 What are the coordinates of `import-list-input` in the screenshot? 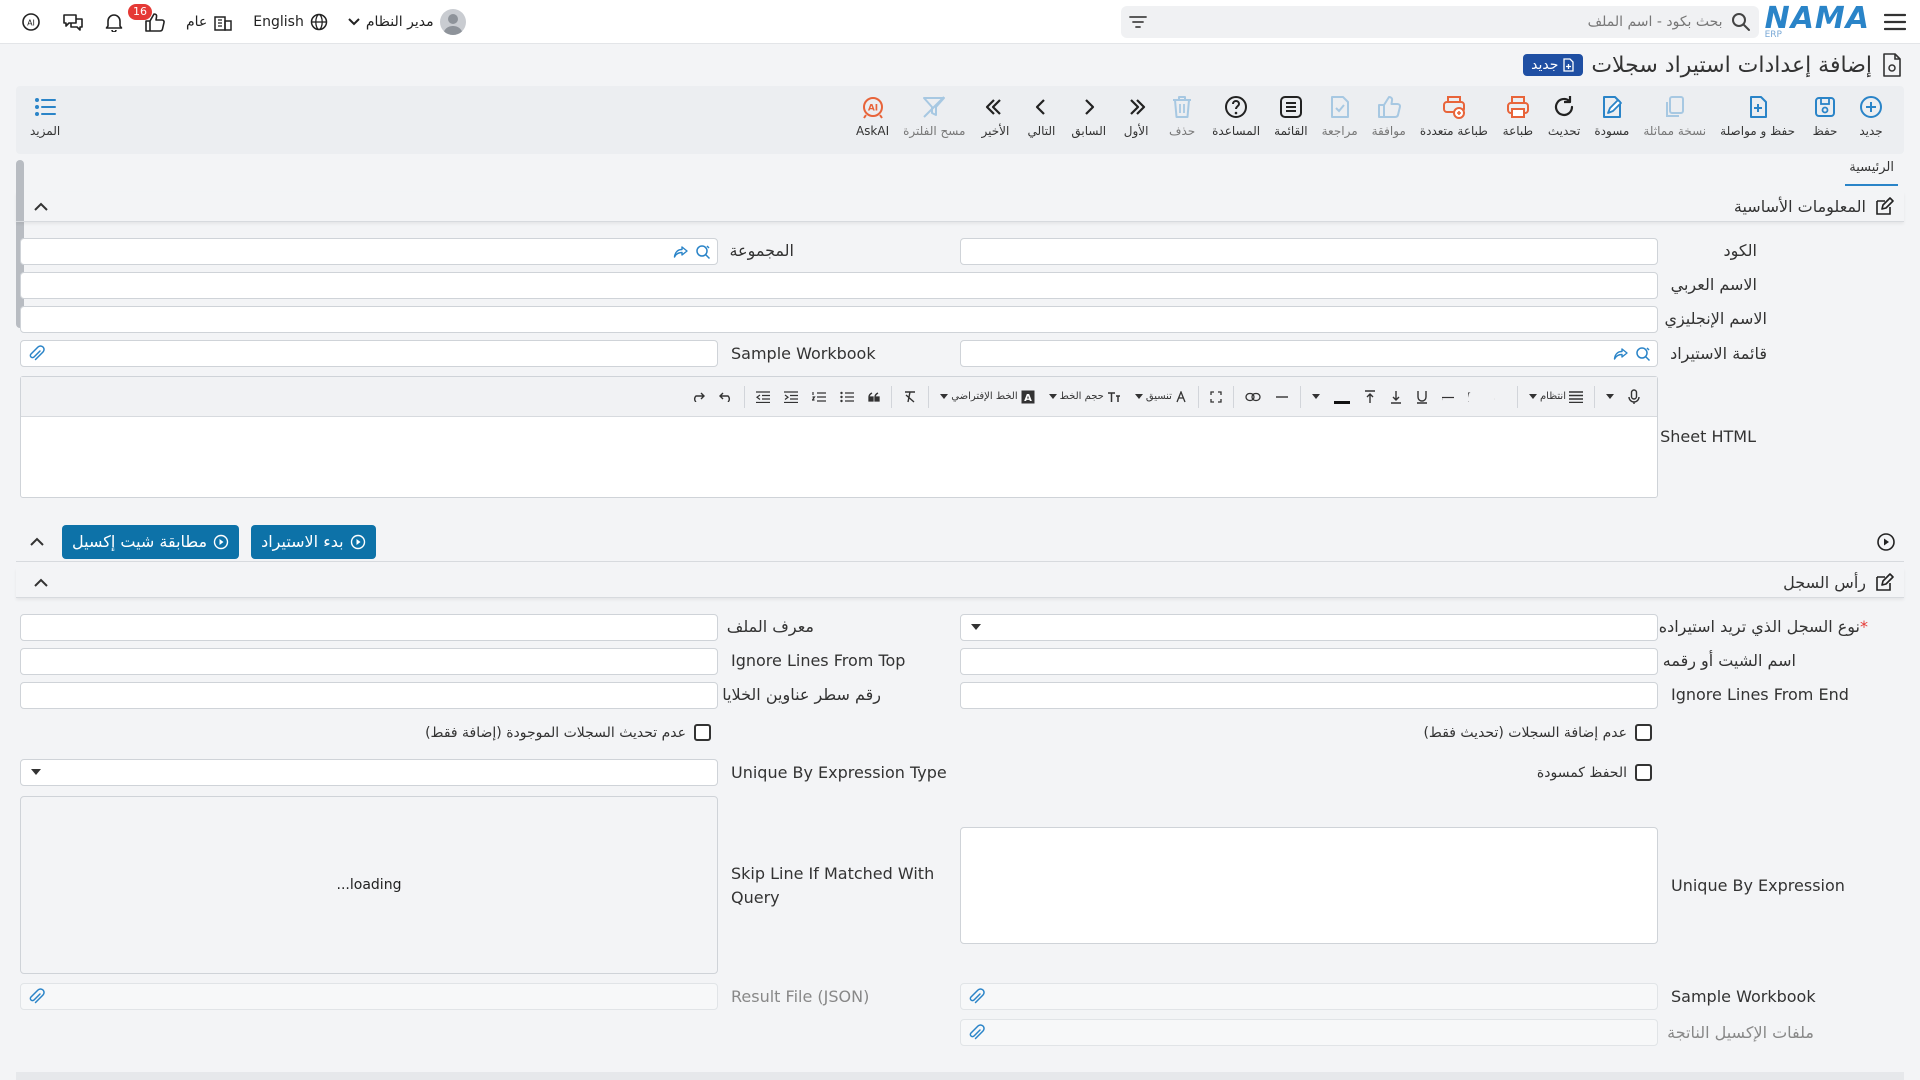 It's located at (1309, 353).